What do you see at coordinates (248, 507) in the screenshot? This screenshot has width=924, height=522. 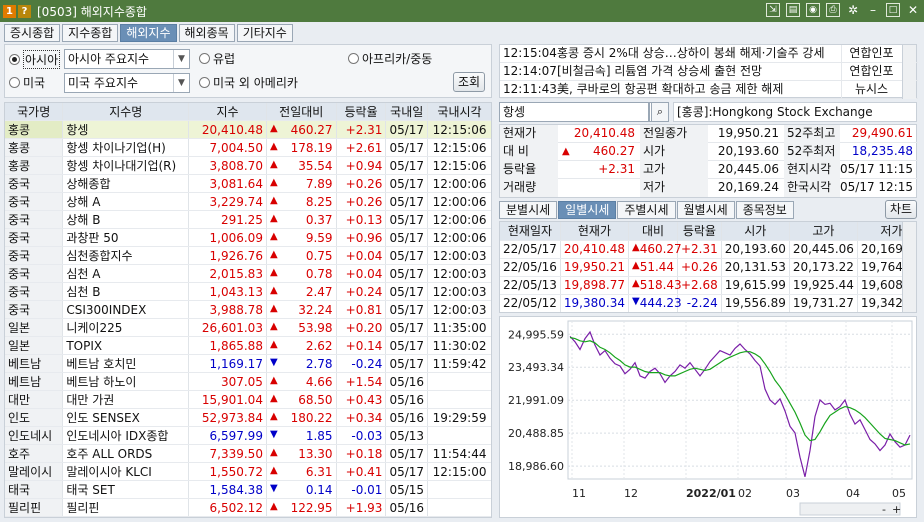 I see `table-row: 필리핀 필리핀 6,502.12 ▲ 122.95 +1.93 05/16` at bounding box center [248, 507].